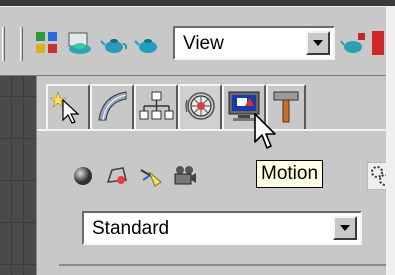 The width and height of the screenshot is (395, 275). Describe the element at coordinates (114, 43) in the screenshot. I see `teapot-render-icon` at that location.